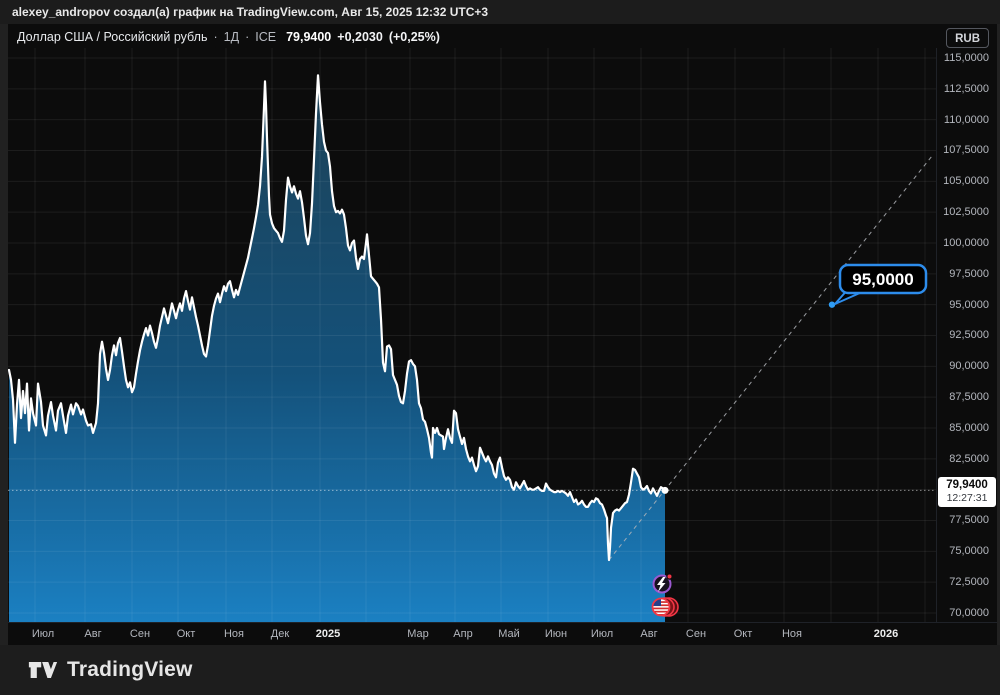 This screenshot has height=695, width=1000. I want to click on y-axis-label: 97,5000, so click(969, 273).